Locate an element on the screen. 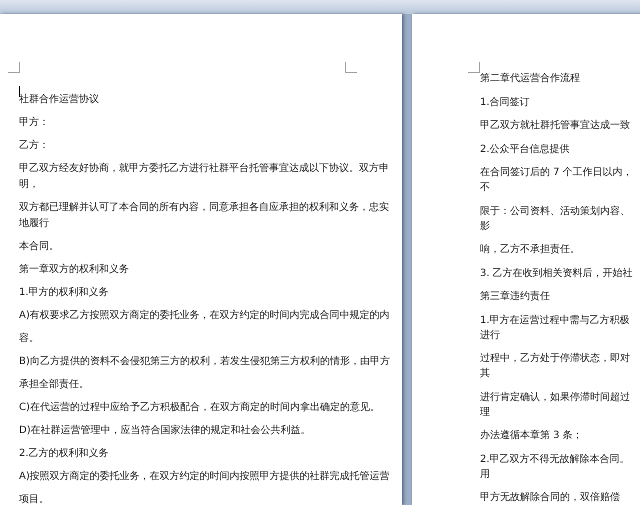 This screenshot has height=505, width=640. paragraph: 2.公众平台信息提供 is located at coordinates (525, 149).